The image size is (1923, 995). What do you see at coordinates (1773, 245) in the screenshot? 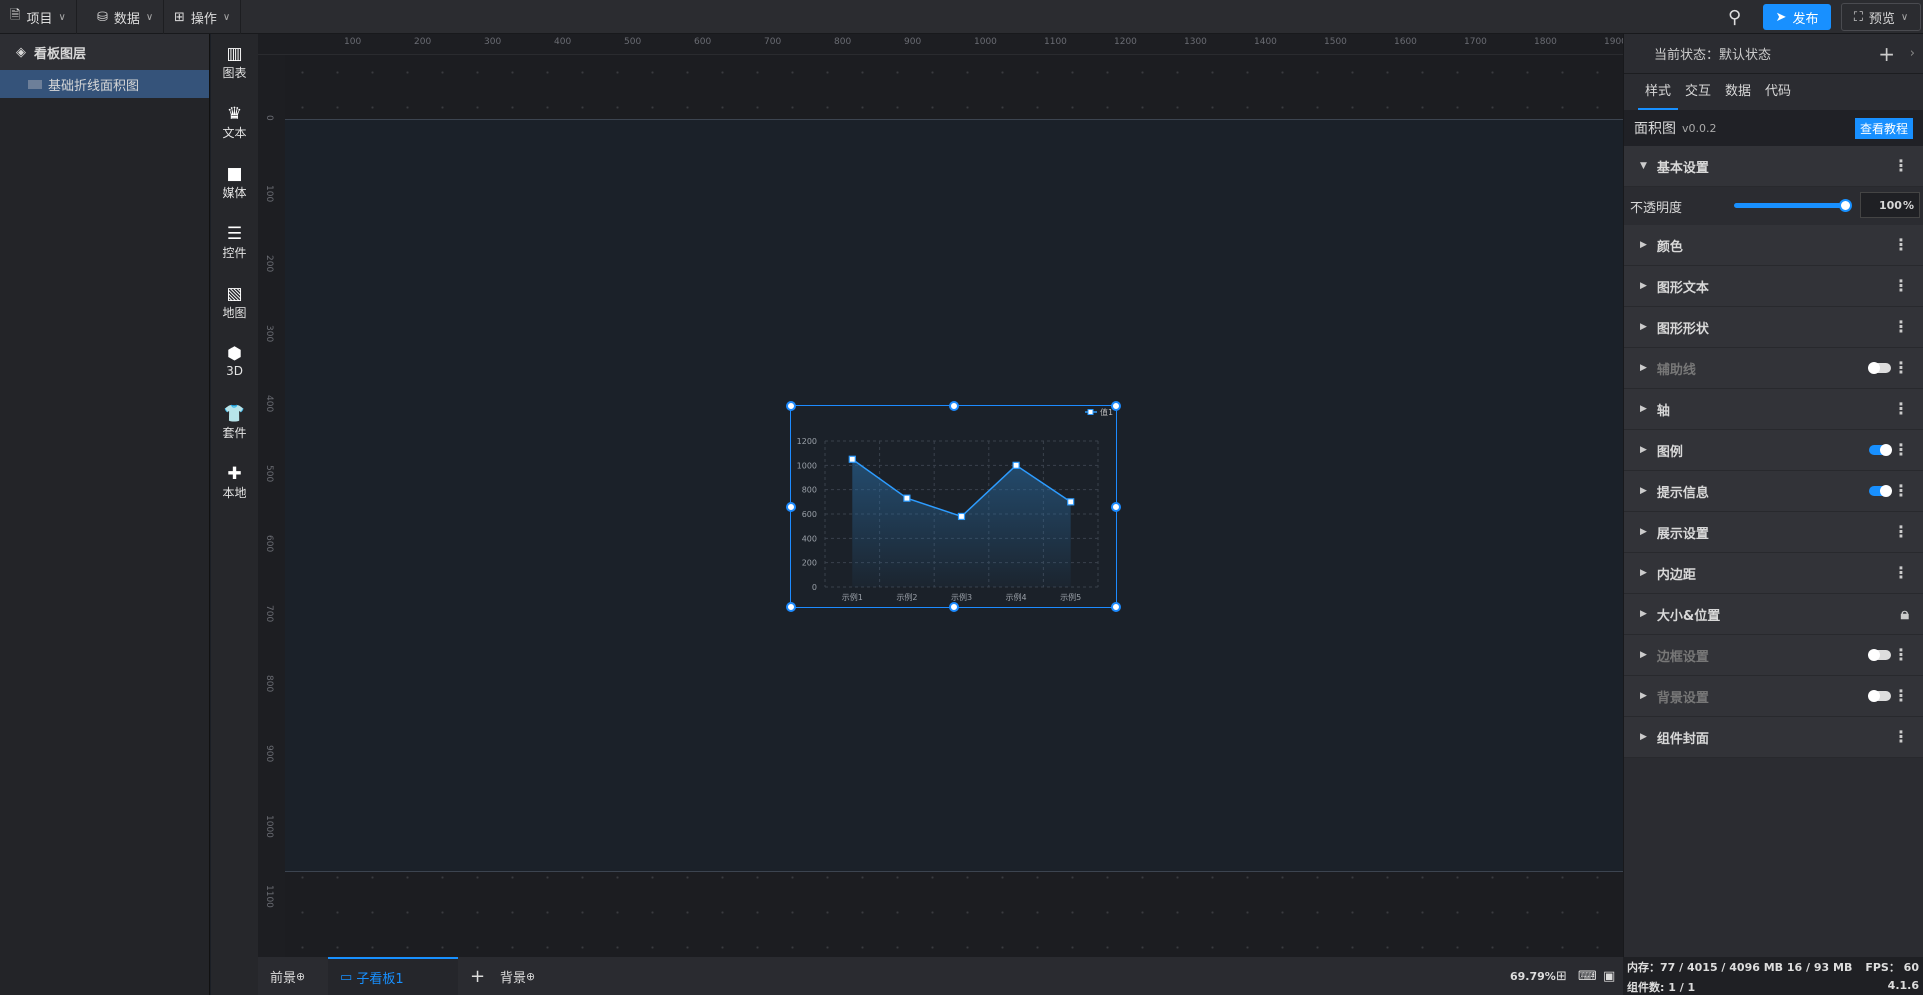
I see `section-0: ▶ 颜色 ⋮` at bounding box center [1773, 245].